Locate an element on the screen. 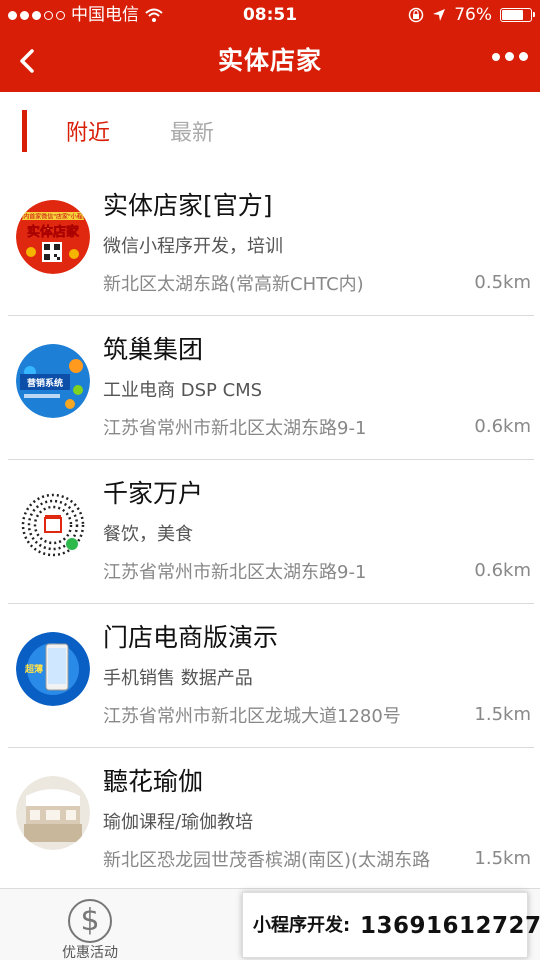  svg-text: 国内首家微信"店家"小程序 is located at coordinates (53, 217).